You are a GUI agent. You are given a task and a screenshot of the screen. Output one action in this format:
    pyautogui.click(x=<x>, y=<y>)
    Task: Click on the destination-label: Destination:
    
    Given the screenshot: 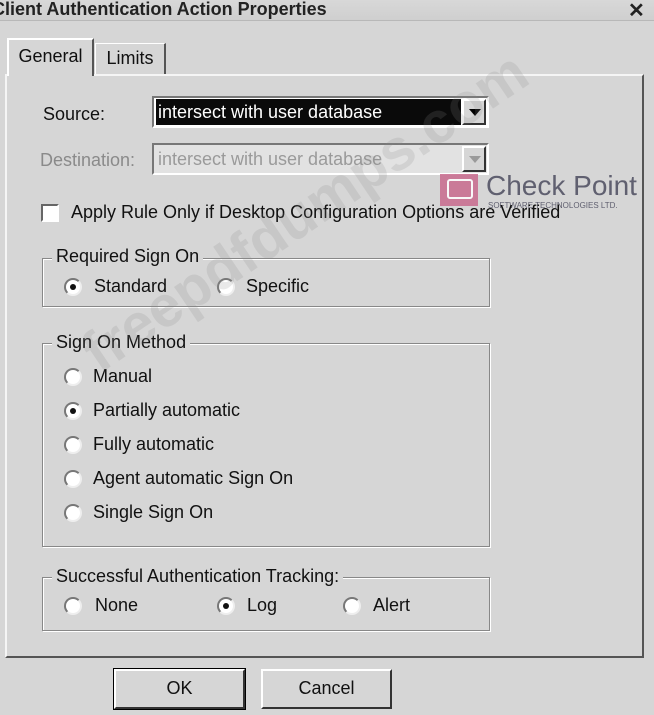 What is the action you would take?
    pyautogui.click(x=88, y=160)
    